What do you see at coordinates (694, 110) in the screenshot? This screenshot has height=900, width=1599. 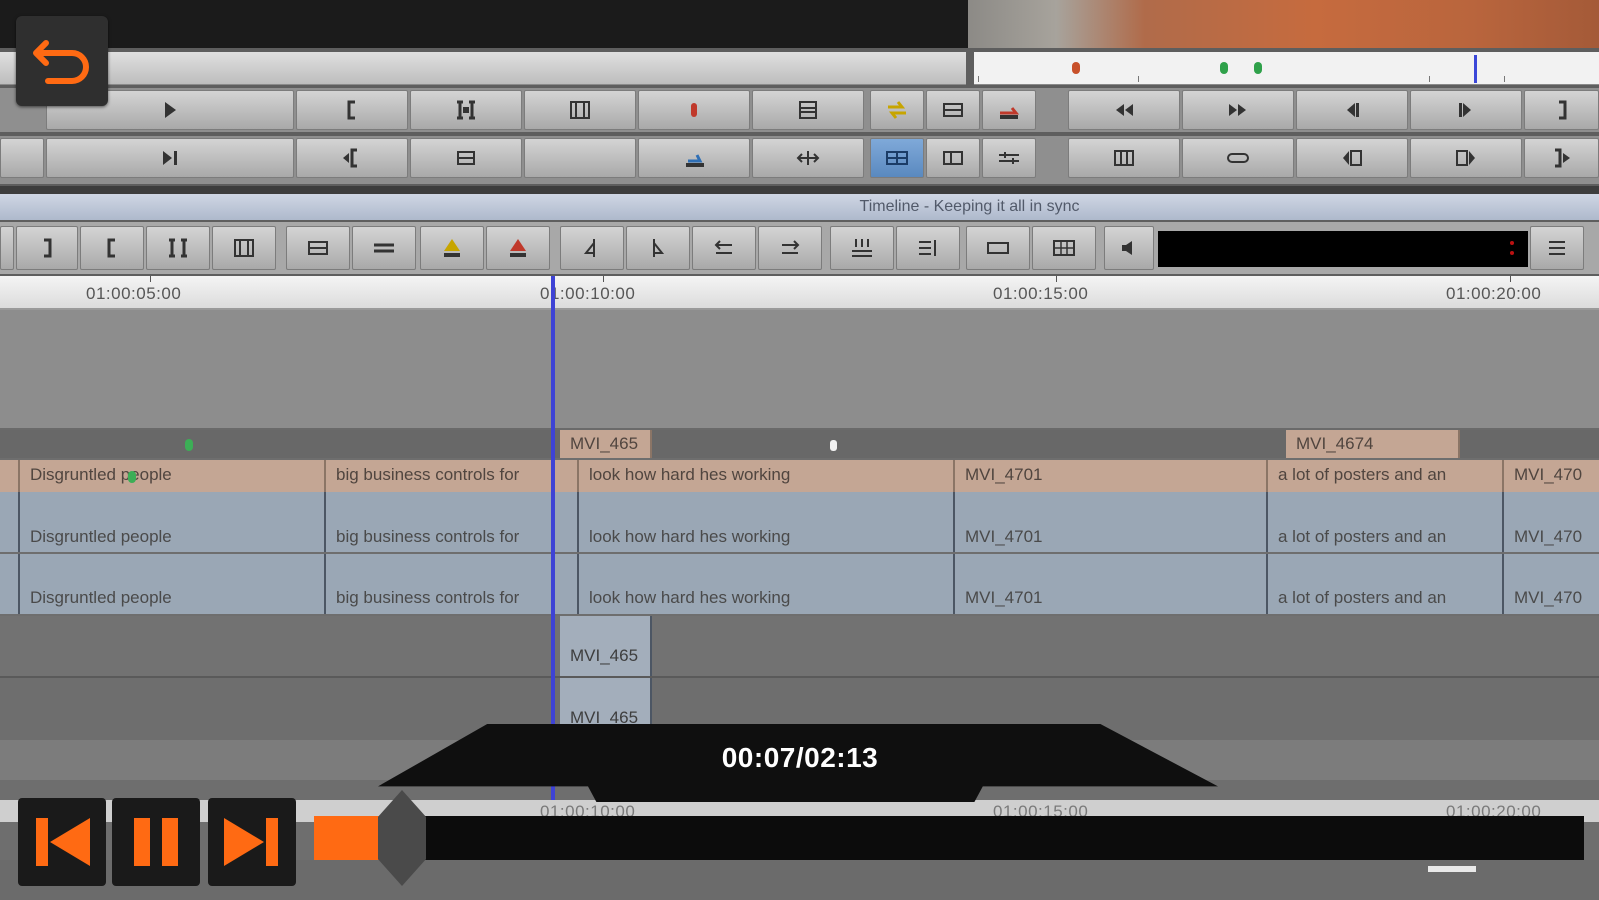 I see `add-marker-icon` at bounding box center [694, 110].